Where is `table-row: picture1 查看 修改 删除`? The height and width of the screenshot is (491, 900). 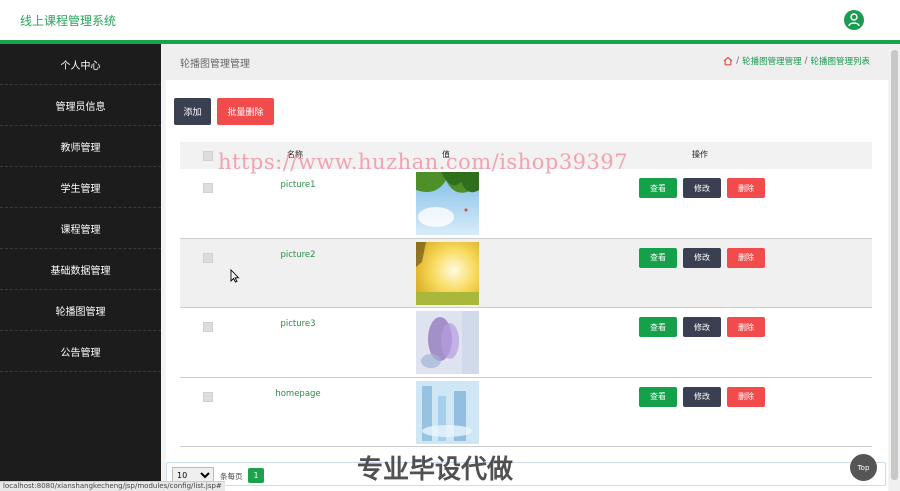 table-row: picture1 查看 修改 删除 is located at coordinates (526, 204).